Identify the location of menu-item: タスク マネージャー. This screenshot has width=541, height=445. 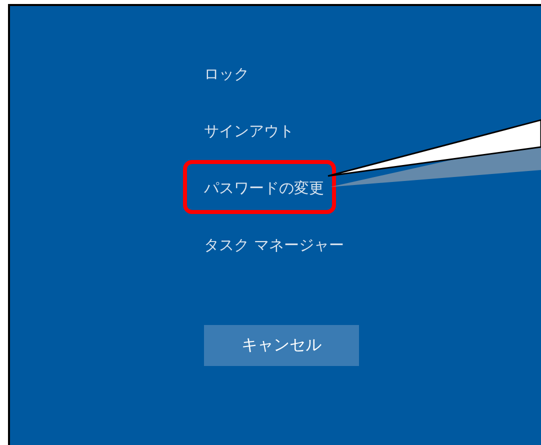
(274, 245).